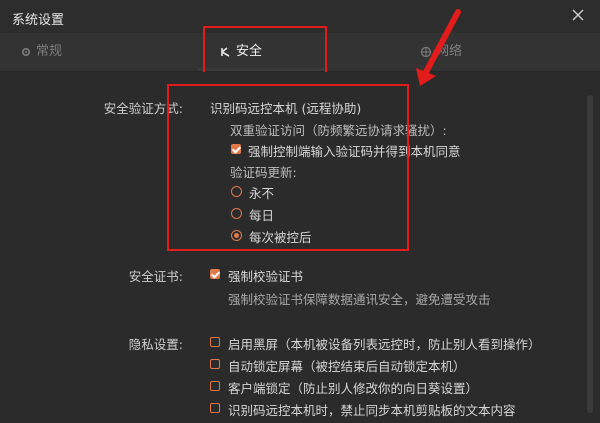 The image size is (600, 423). I want to click on close-icon, so click(578, 15).